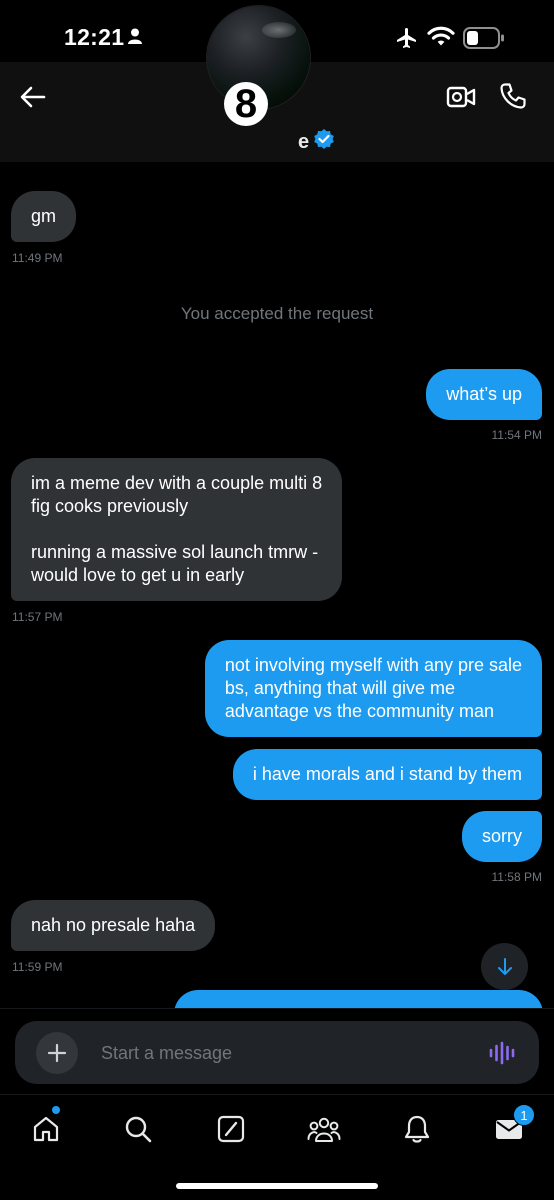 Image resolution: width=554 pixels, height=1200 pixels. I want to click on voice-message-icon, so click(502, 1055).